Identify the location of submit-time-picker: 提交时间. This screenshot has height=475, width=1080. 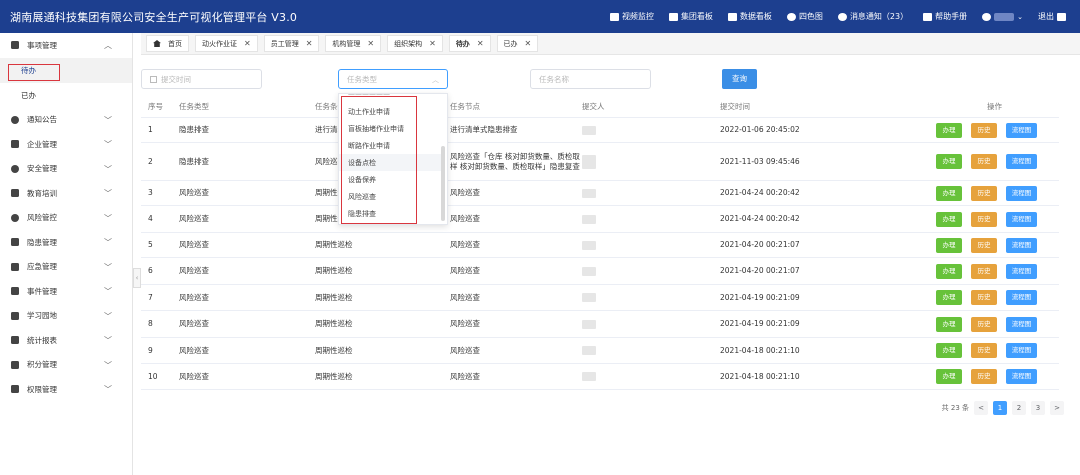
(201, 79).